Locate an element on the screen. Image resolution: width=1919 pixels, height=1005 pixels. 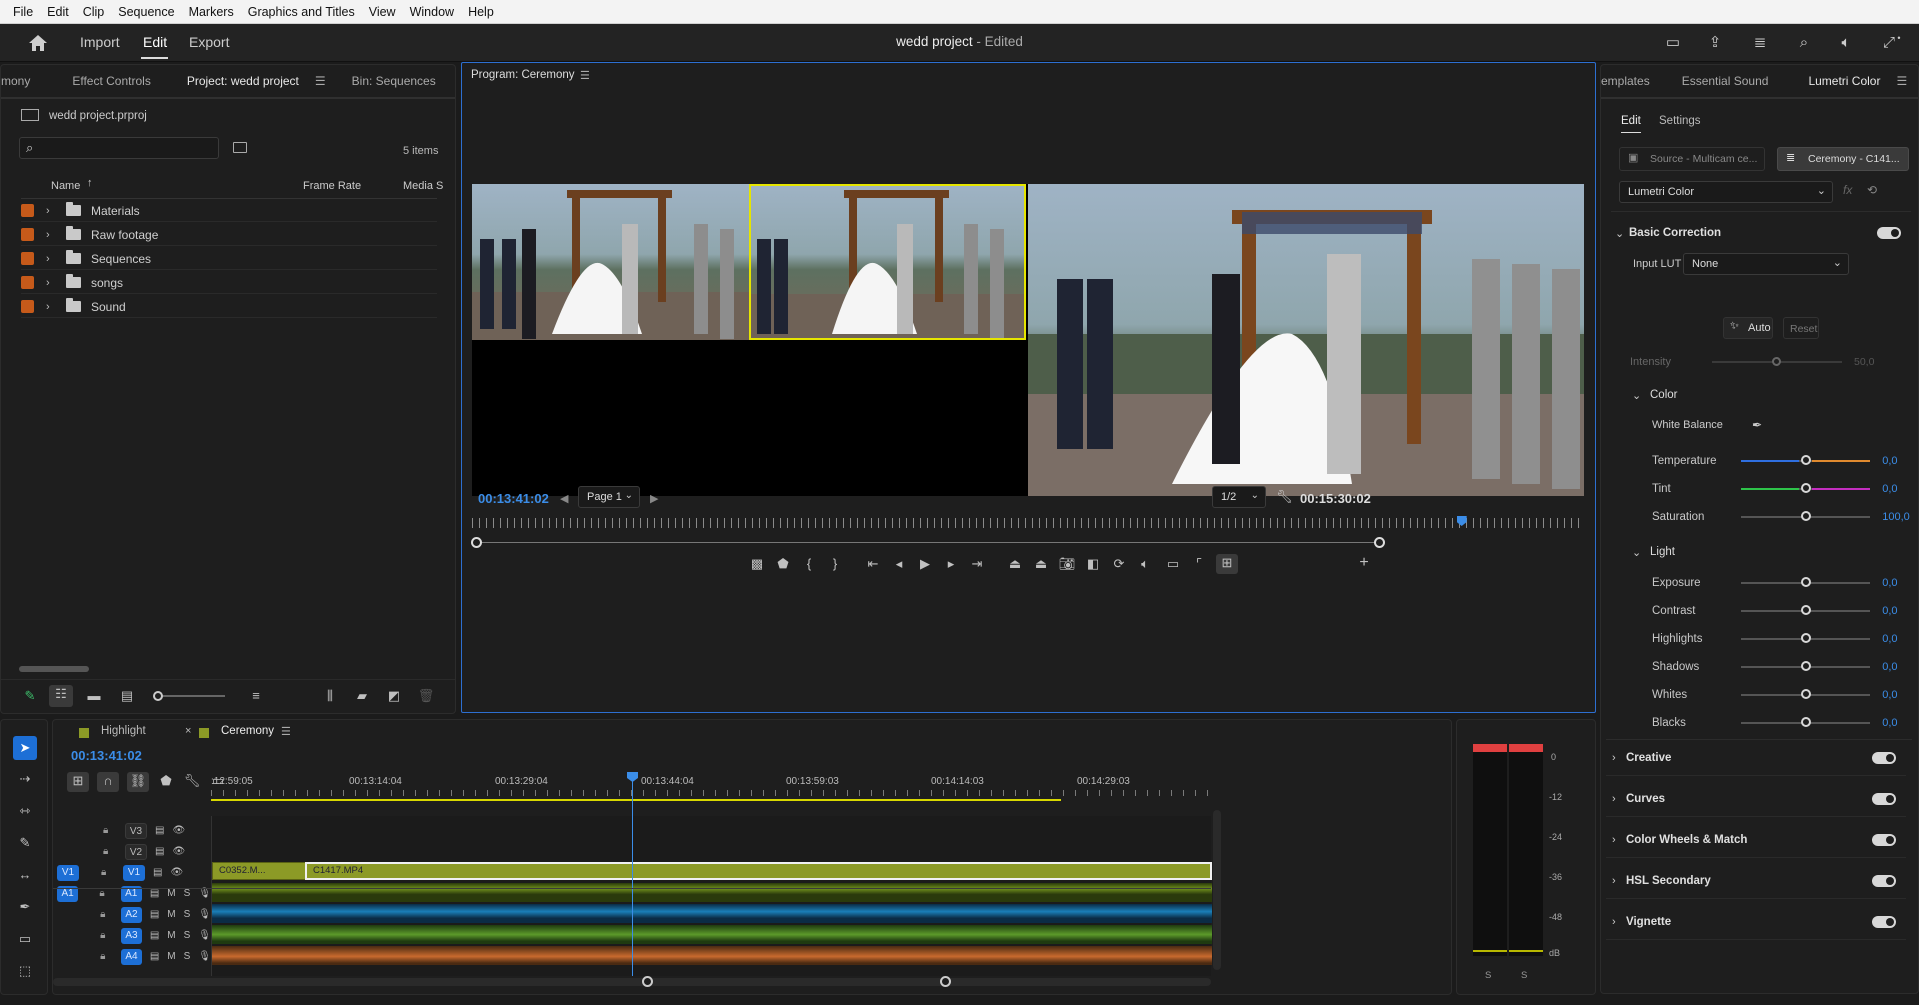
safe-margins-icon: ▭ is located at coordinates (1173, 564).